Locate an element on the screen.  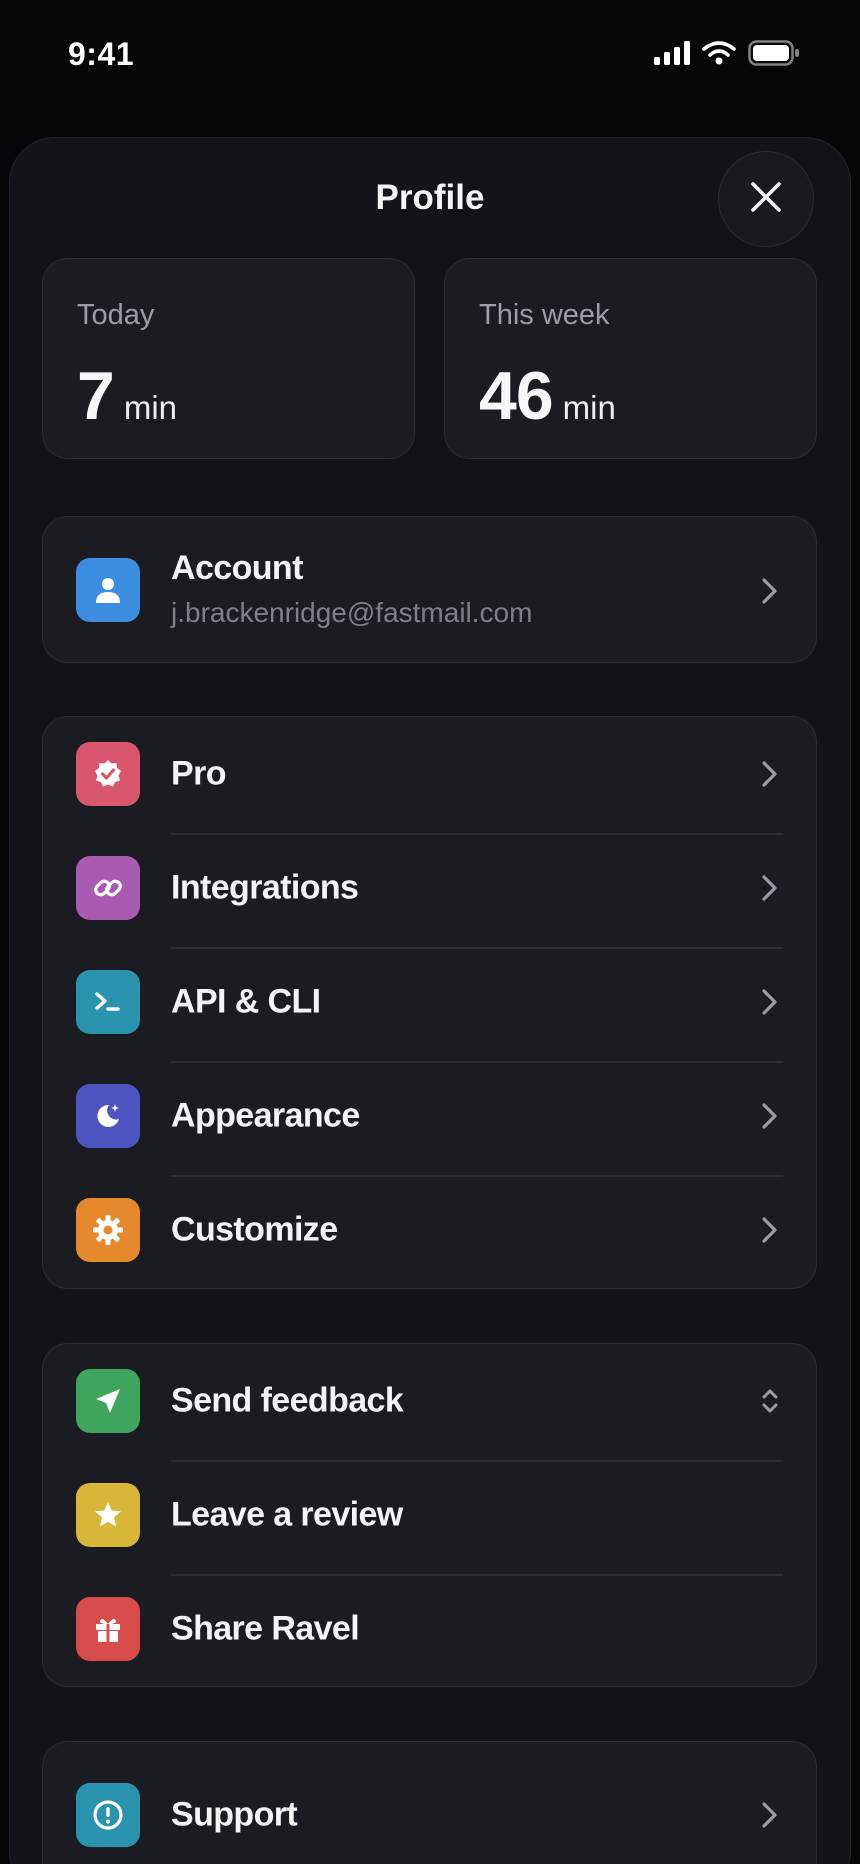
community-item-label: Send feedback is located at coordinates (287, 1400).